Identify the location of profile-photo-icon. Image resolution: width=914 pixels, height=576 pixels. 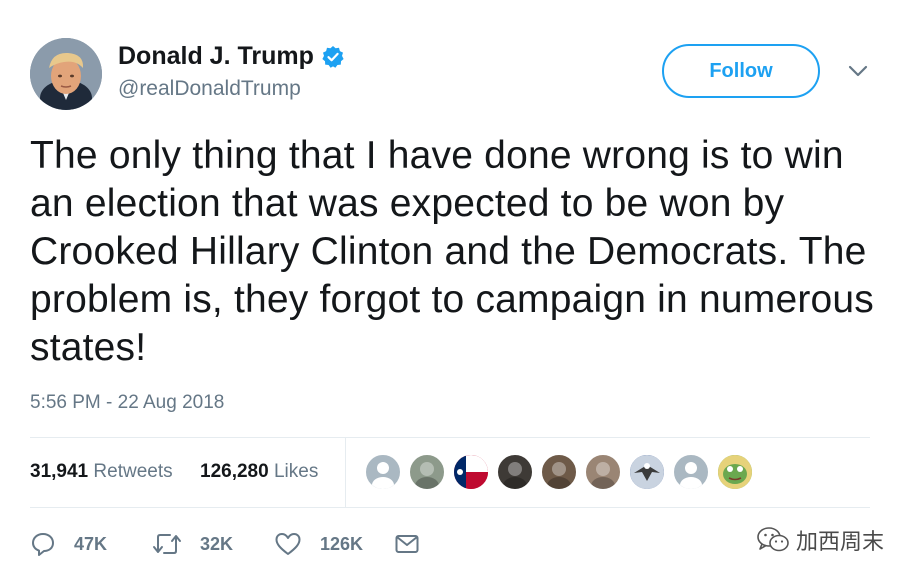
(66, 74).